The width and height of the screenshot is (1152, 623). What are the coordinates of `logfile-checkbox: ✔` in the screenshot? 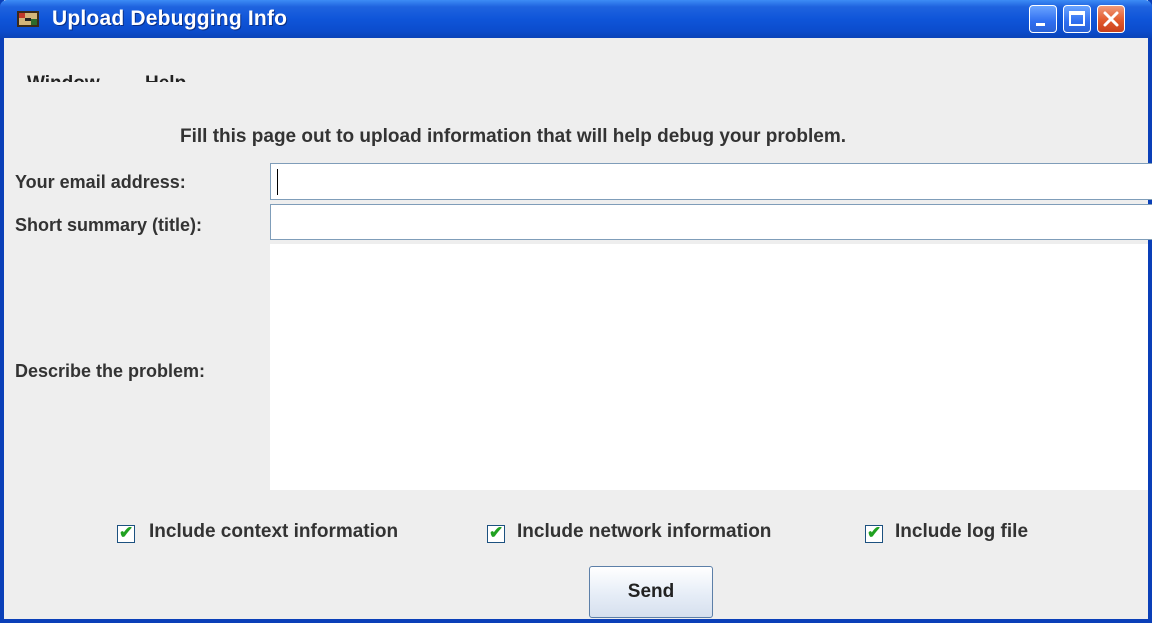 It's located at (874, 533).